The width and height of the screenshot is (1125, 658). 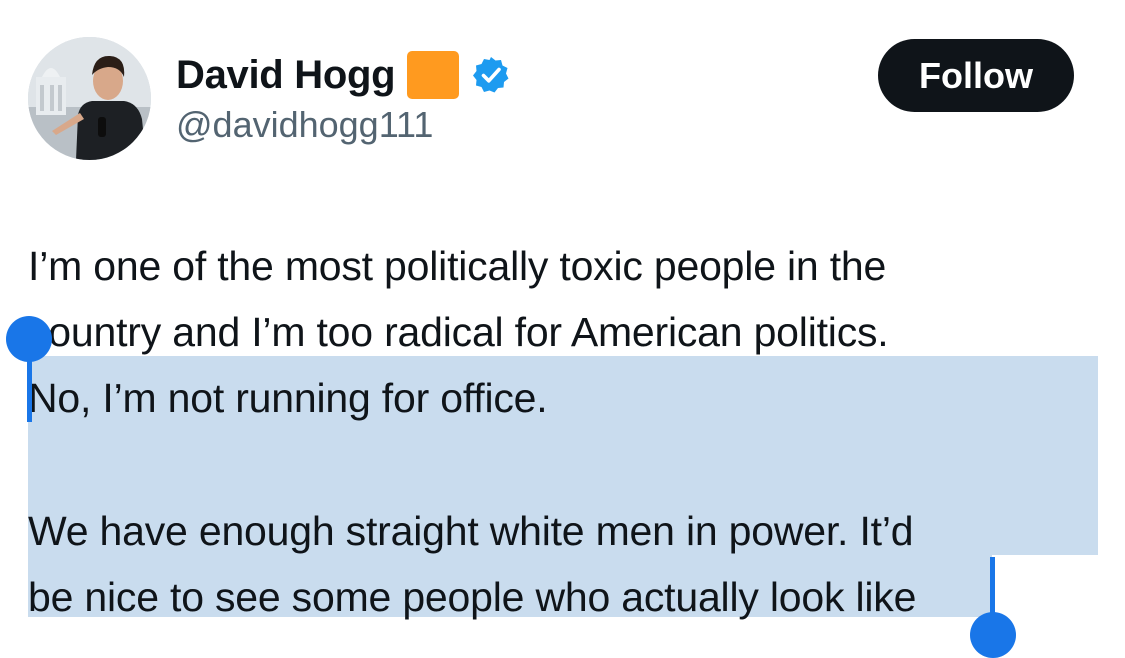 What do you see at coordinates (976, 75) in the screenshot?
I see `follow-button: Follow` at bounding box center [976, 75].